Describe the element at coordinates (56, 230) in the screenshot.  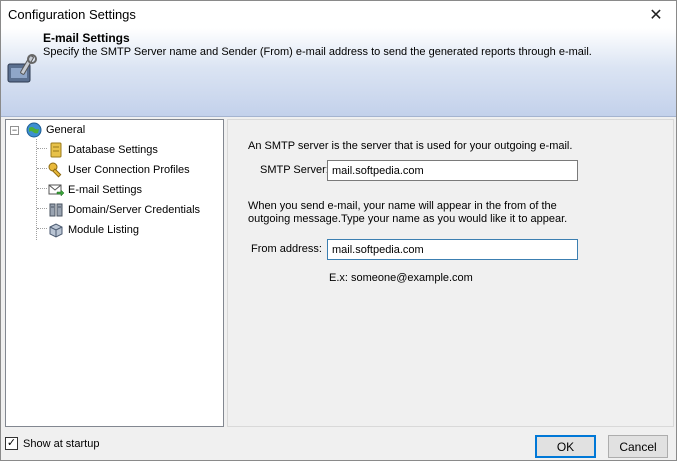
I see `module-icon` at that location.